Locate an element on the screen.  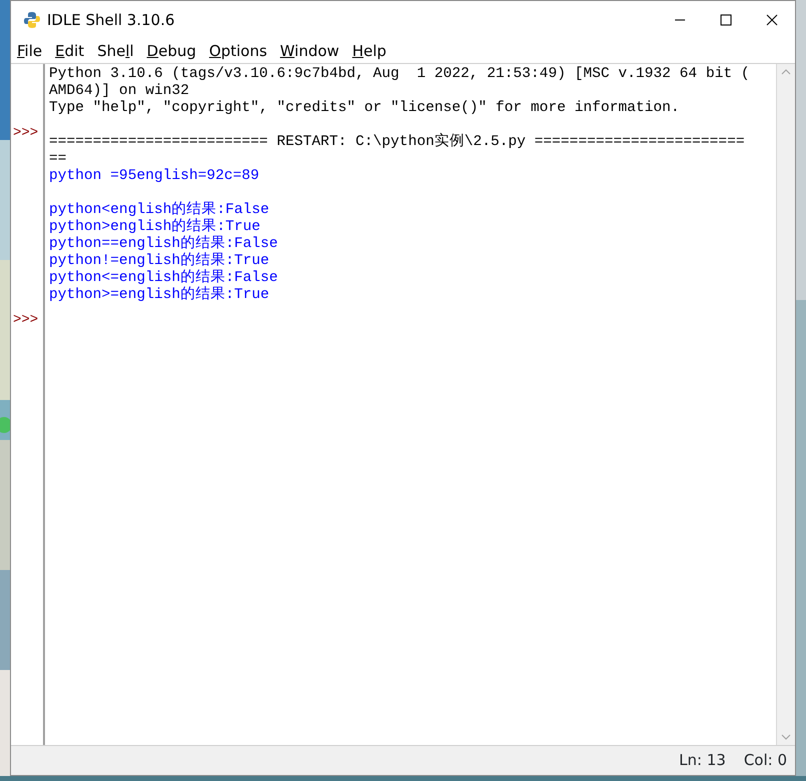
program-output: python!=english的结果:True is located at coordinates (159, 261).